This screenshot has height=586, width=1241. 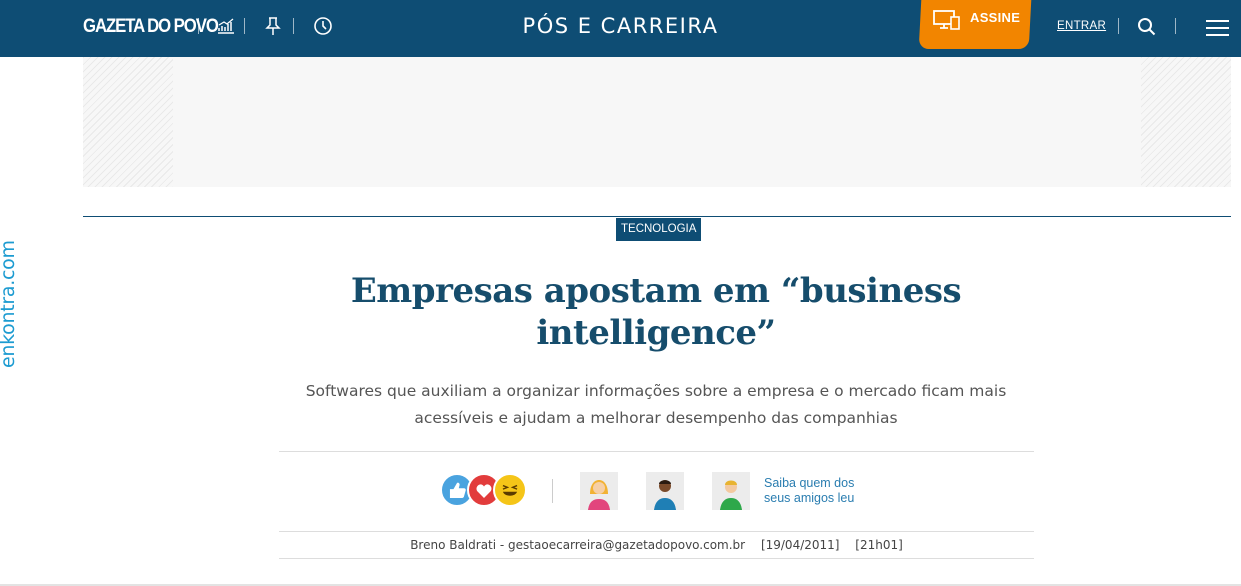 What do you see at coordinates (995, 17) in the screenshot?
I see `assine-button-label: ASSINE` at bounding box center [995, 17].